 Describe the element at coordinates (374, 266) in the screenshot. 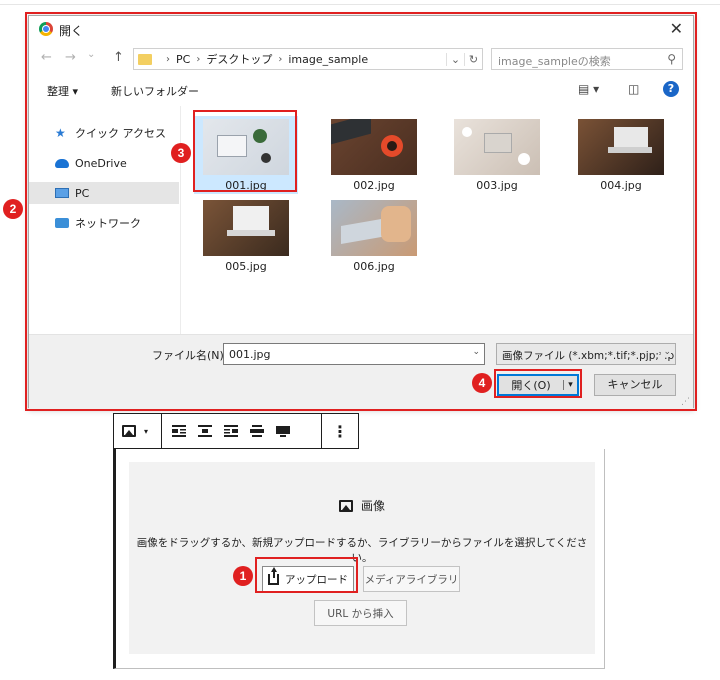

I see `file-name: 006.jpg` at that location.